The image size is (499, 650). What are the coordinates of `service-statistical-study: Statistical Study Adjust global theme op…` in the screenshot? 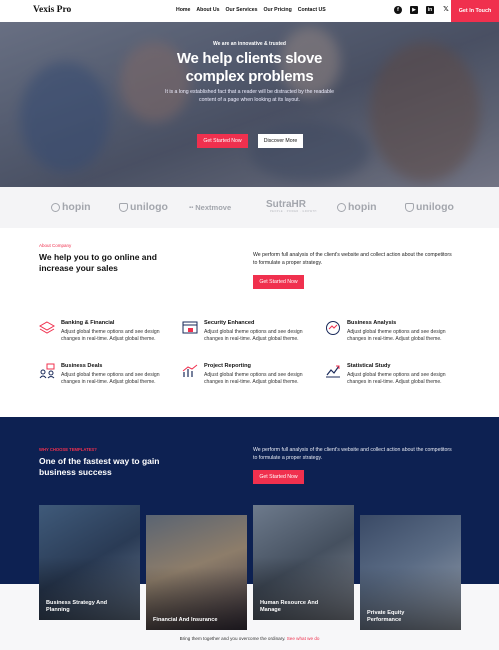 It's located at (390, 378).